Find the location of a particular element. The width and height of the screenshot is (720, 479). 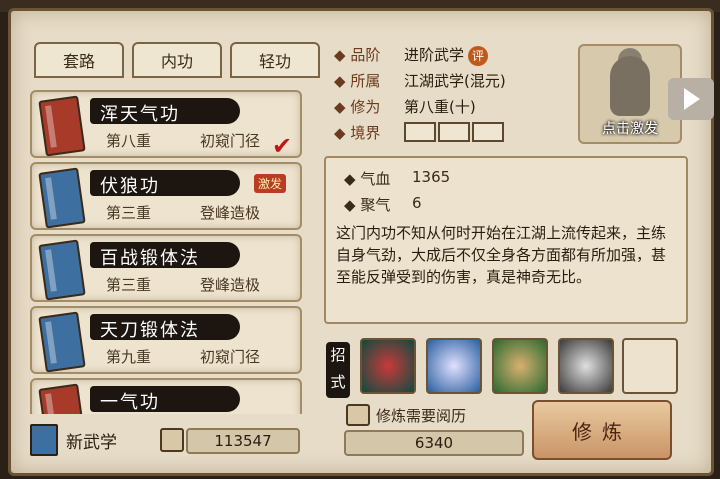

attr-grade: ◆ 品阶 进阶武学评 is located at coordinates (411, 55).